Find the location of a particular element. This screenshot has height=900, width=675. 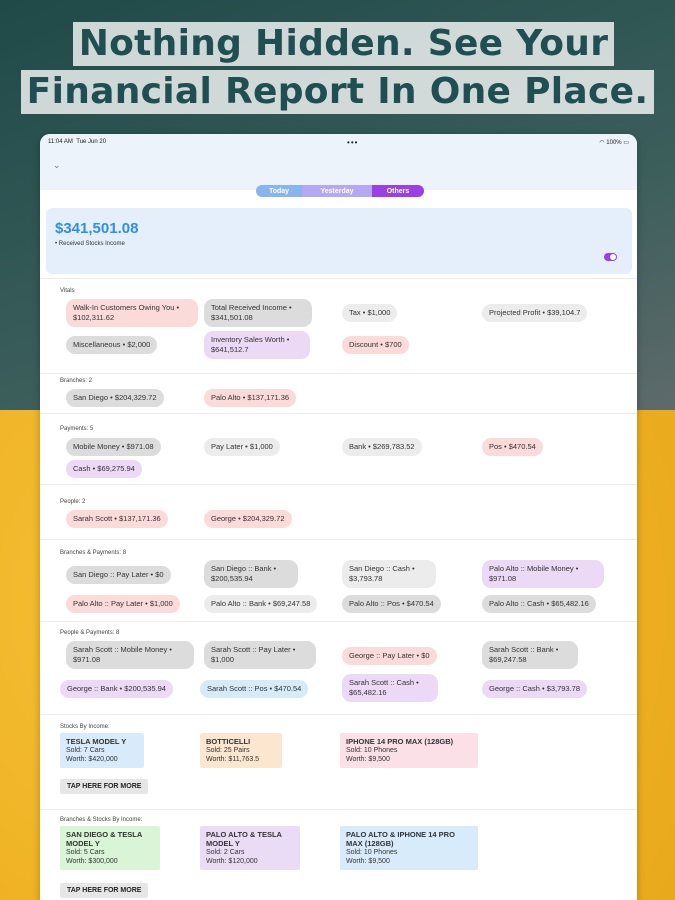

section-title: Branches: 2 is located at coordinates (76, 381).